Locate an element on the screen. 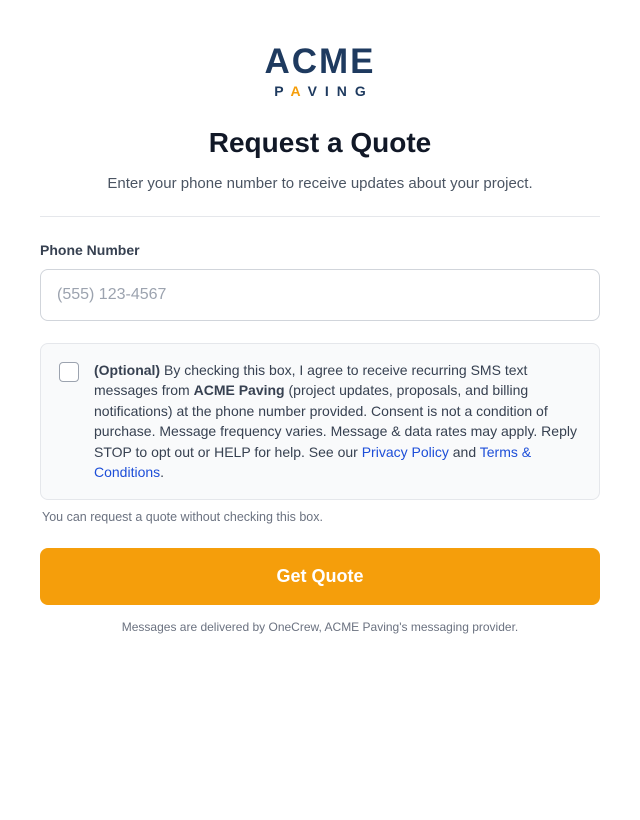  divider is located at coordinates (320, 216).